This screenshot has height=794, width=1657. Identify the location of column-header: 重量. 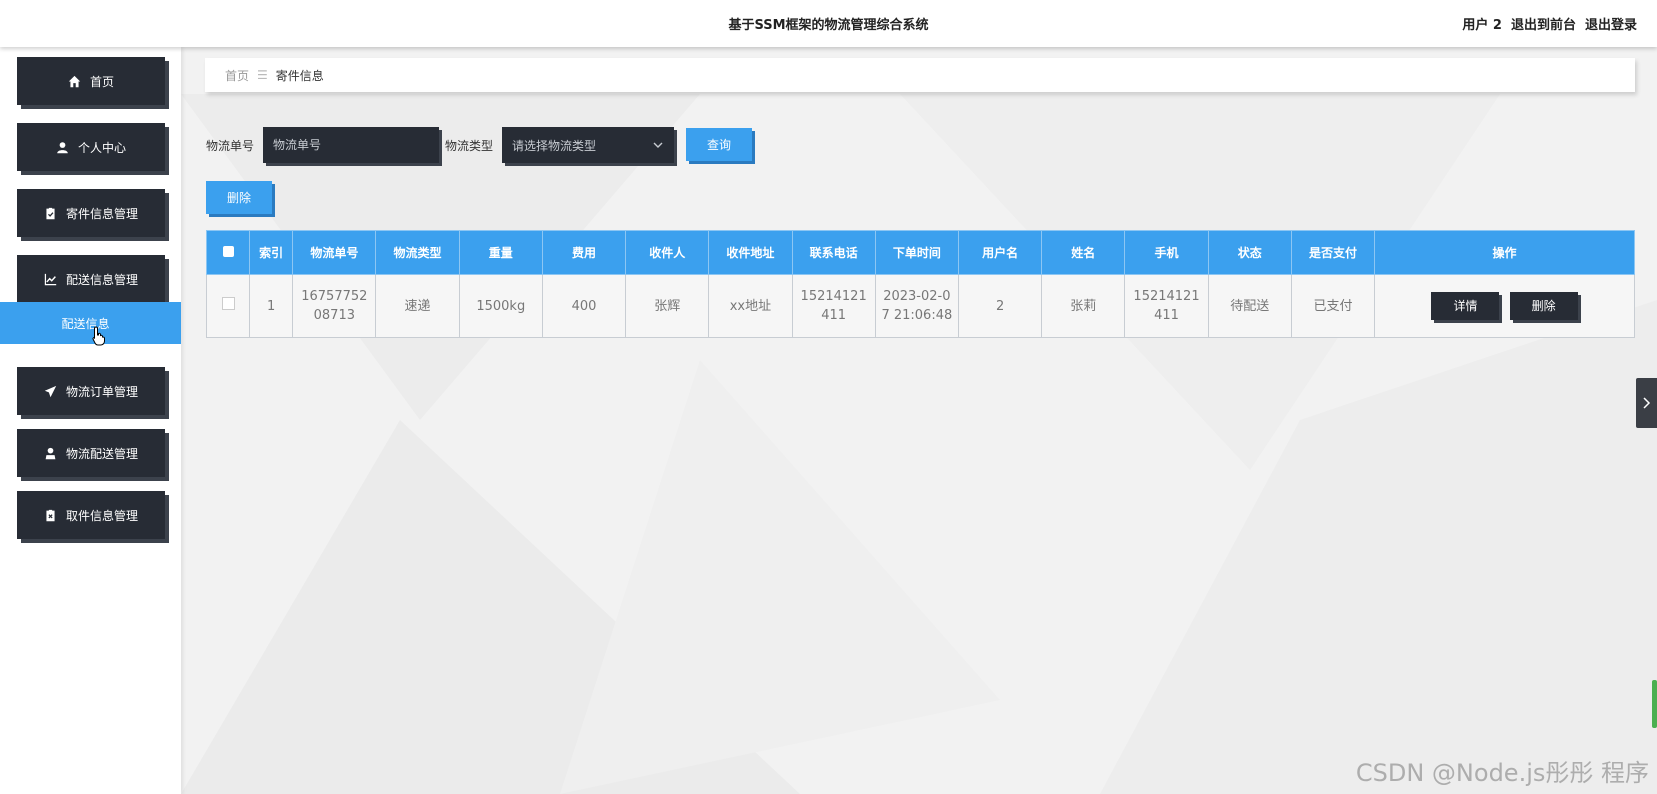
(500, 252).